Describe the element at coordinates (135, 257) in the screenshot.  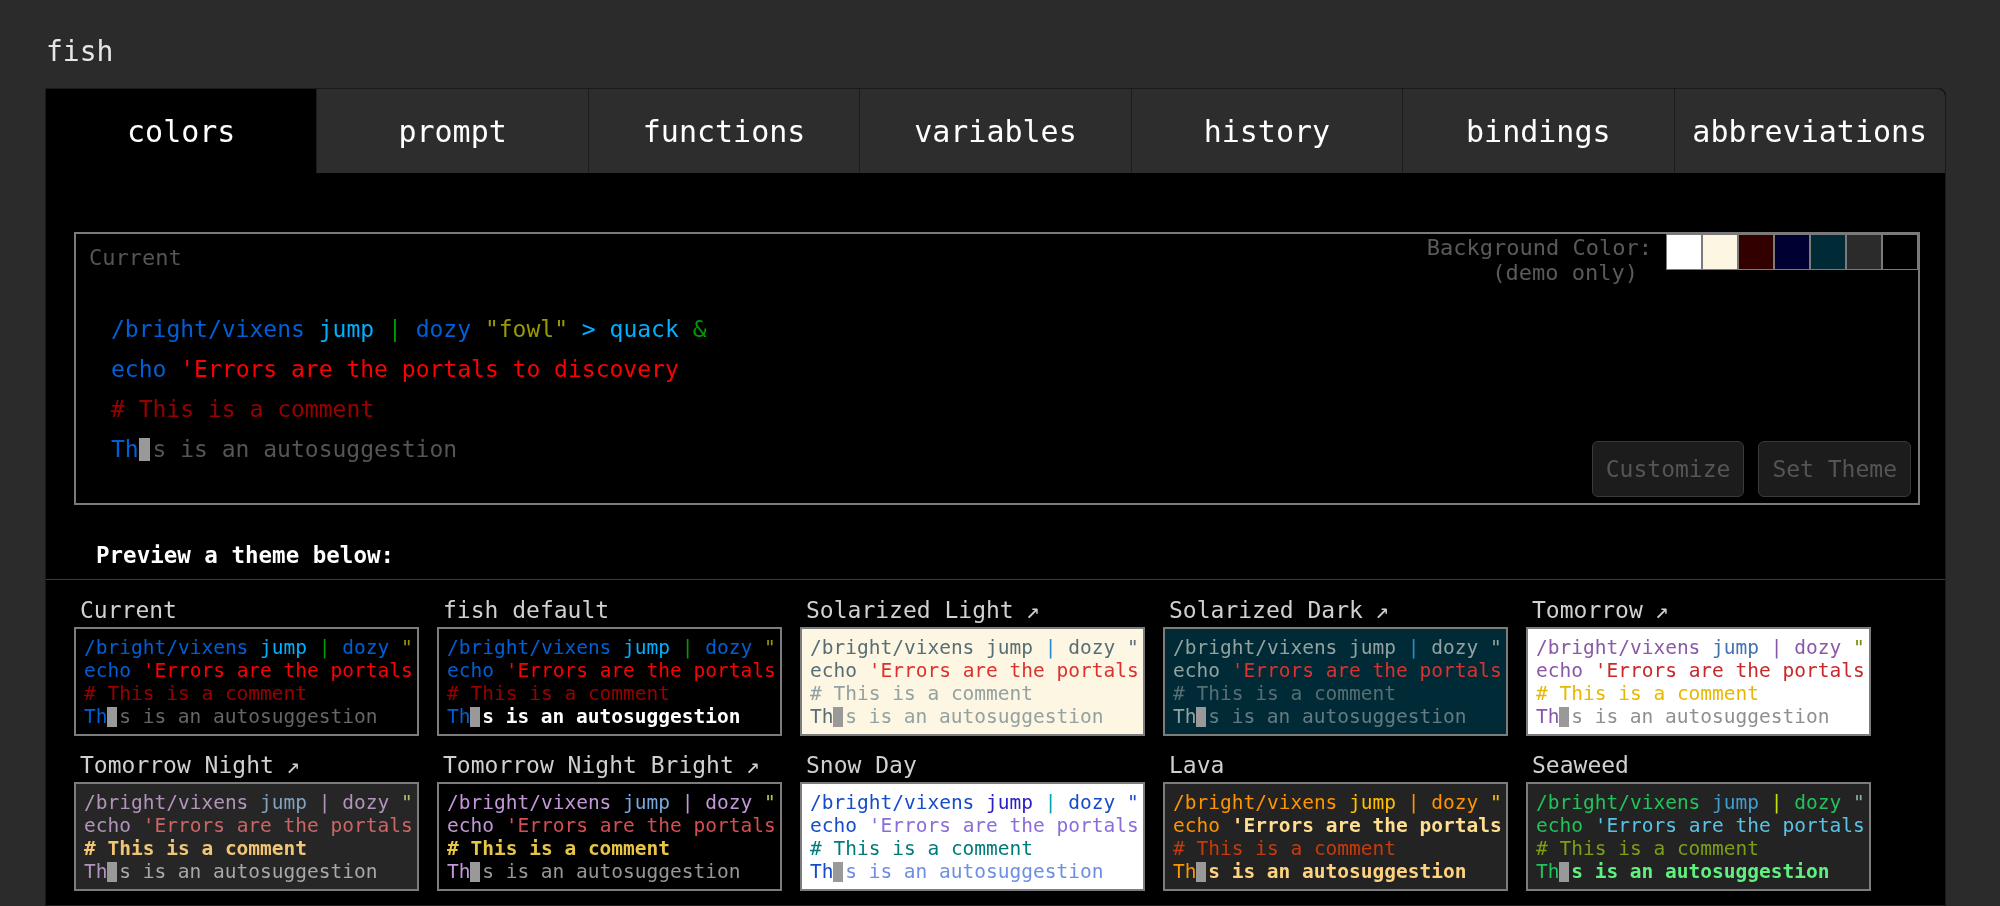
I see `preview-label: Current` at that location.